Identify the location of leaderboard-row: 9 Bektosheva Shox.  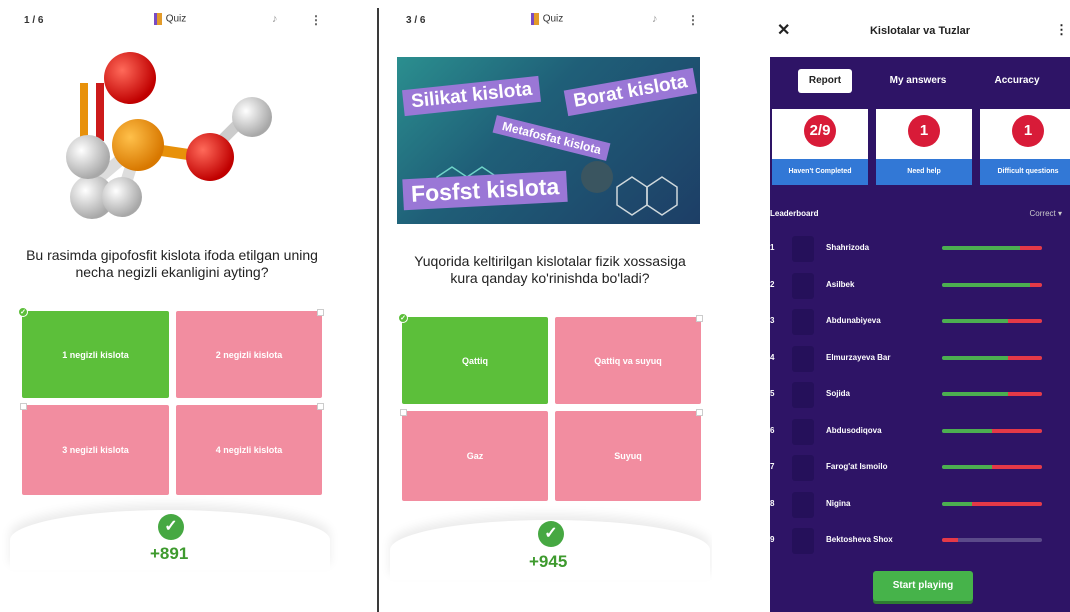
(920, 542).